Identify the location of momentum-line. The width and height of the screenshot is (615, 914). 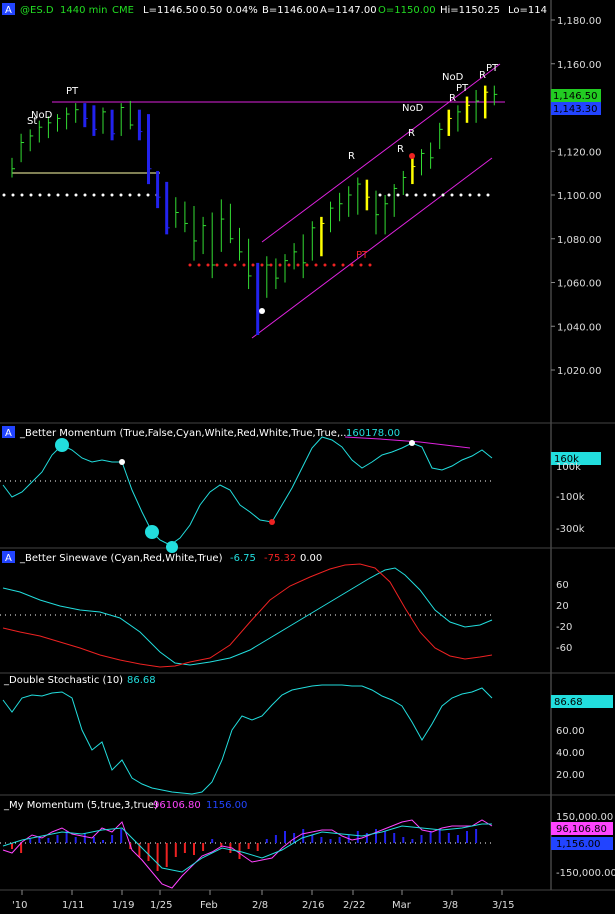
(247, 491).